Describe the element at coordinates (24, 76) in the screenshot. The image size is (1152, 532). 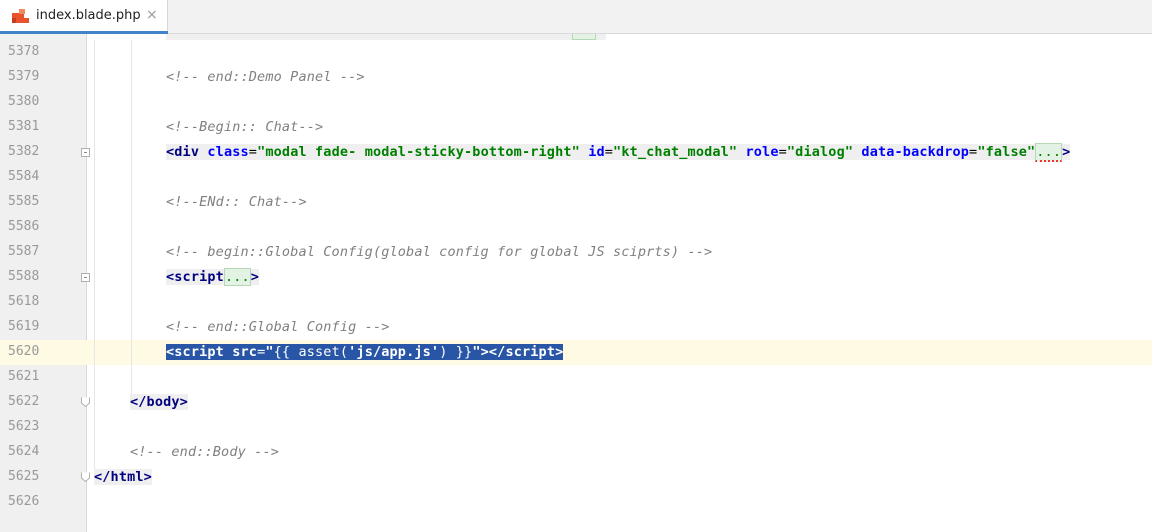
I see `line-number: 5379` at that location.